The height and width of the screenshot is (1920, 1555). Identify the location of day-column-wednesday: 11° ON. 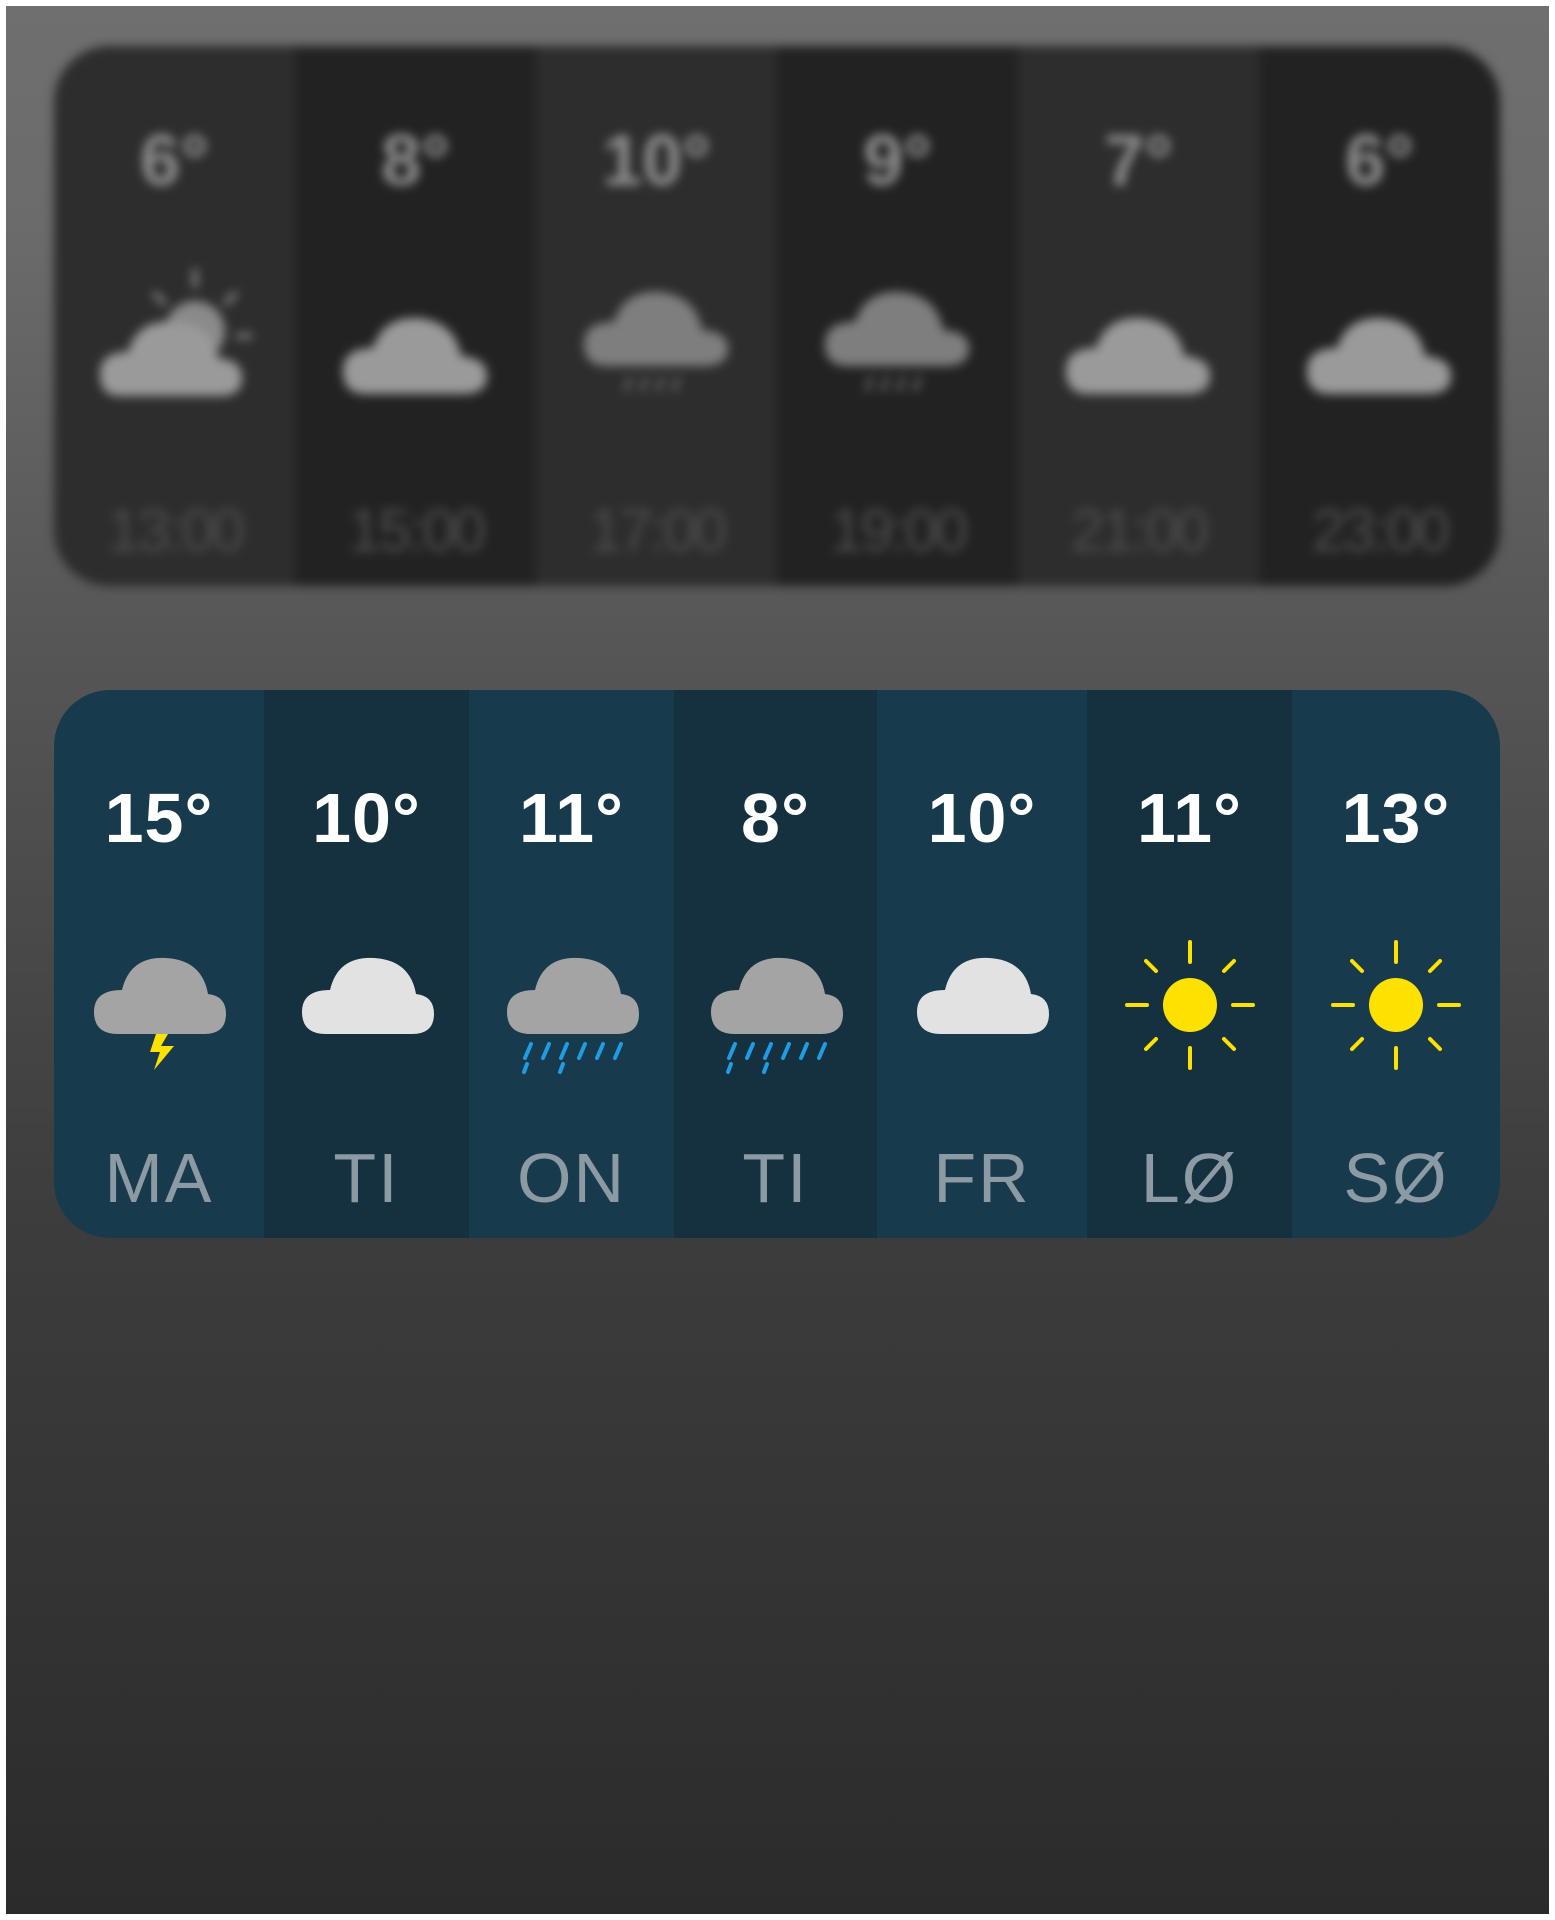
(571, 964).